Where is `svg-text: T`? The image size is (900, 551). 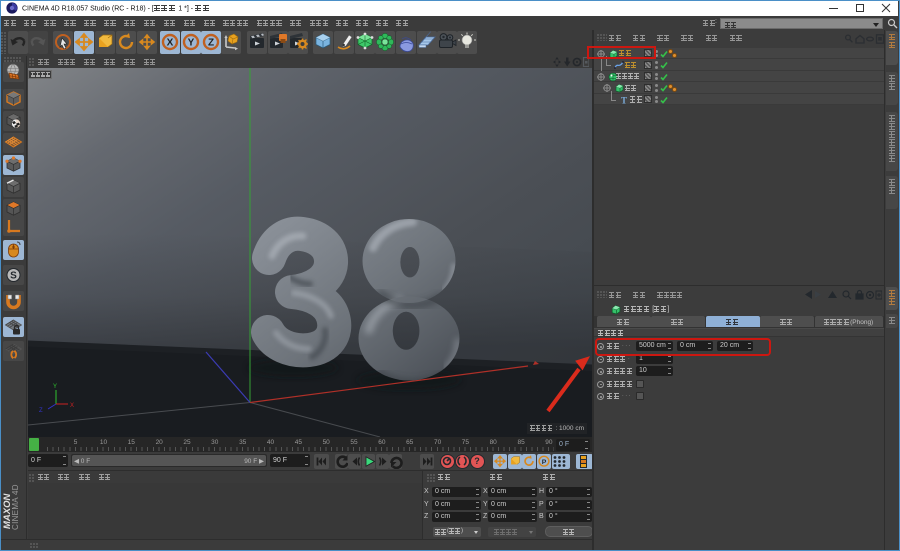 svg-text: T is located at coordinates (624, 100).